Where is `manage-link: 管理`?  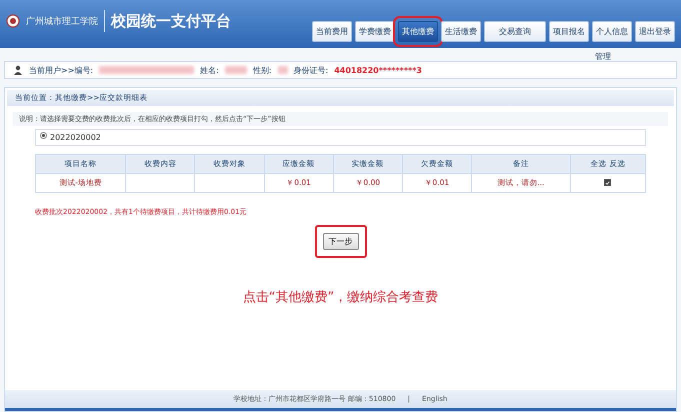
manage-link: 管理 is located at coordinates (603, 56).